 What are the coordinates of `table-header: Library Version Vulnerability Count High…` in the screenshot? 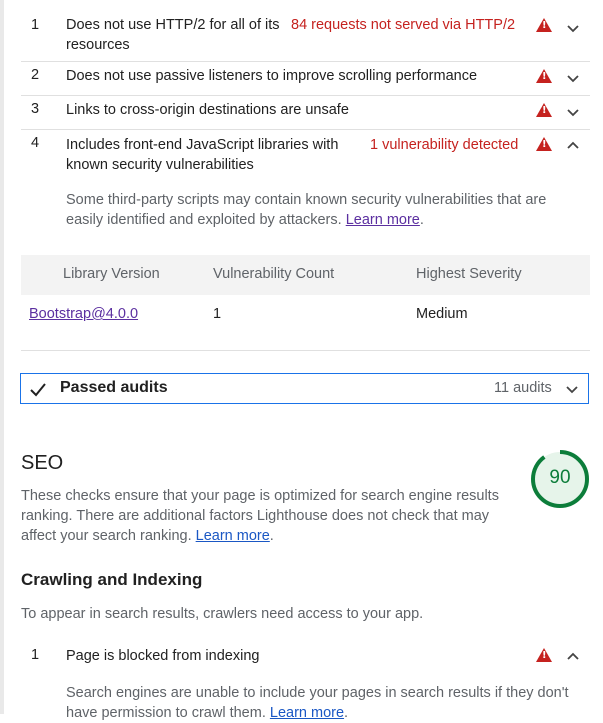 It's located at (305, 275).